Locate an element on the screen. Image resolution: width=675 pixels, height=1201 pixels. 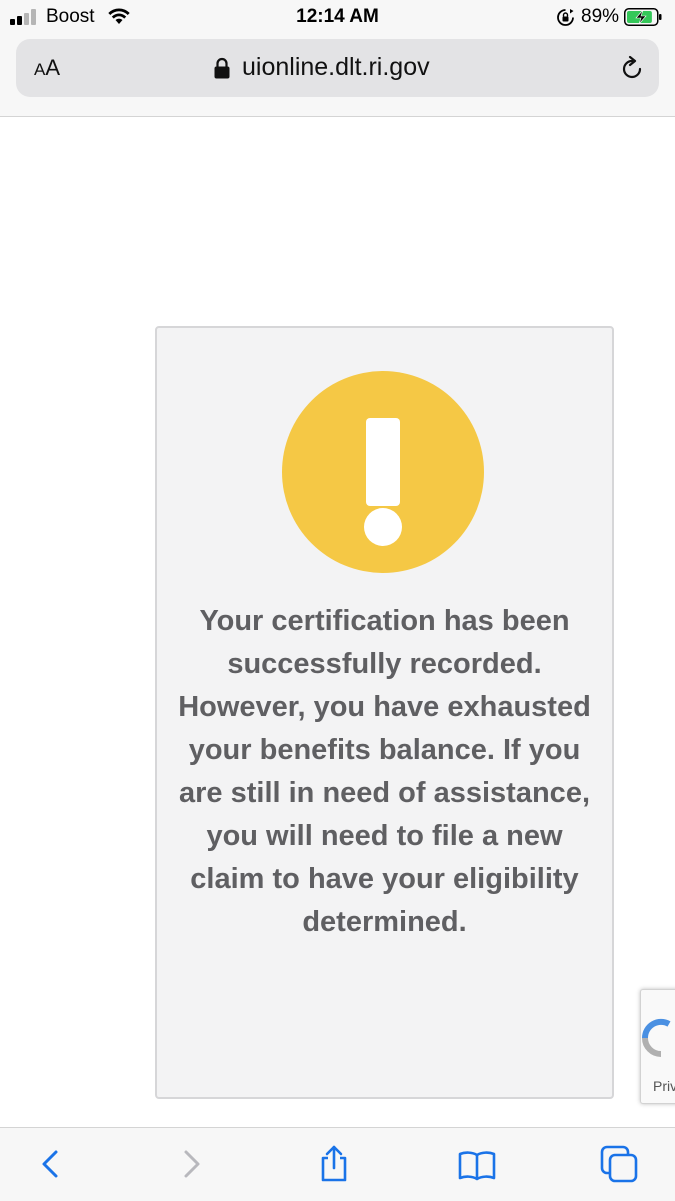
battery-charging-icon is located at coordinates (643, 17).